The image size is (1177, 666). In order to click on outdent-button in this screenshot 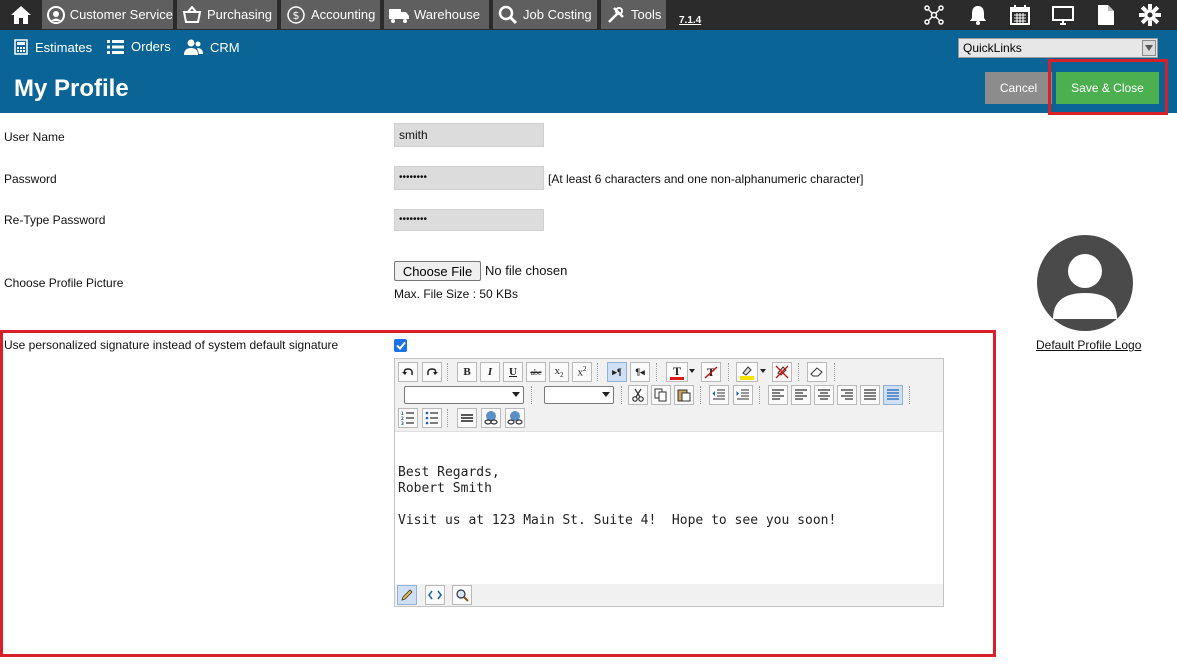, I will do `click(719, 395)`.